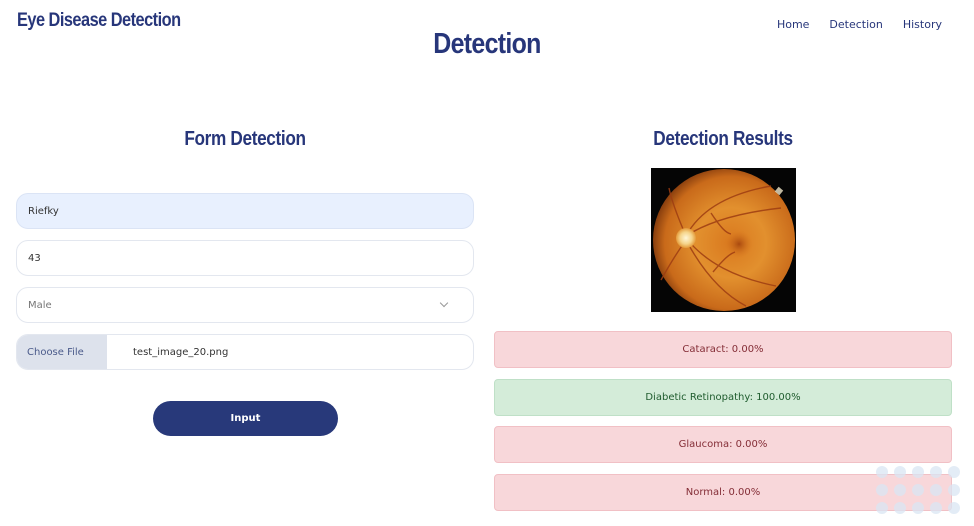 The width and height of the screenshot is (974, 526). What do you see at coordinates (723, 397) in the screenshot?
I see `result-diabetic-retinopathy: Diabetic Retinopathy: 100.00%` at bounding box center [723, 397].